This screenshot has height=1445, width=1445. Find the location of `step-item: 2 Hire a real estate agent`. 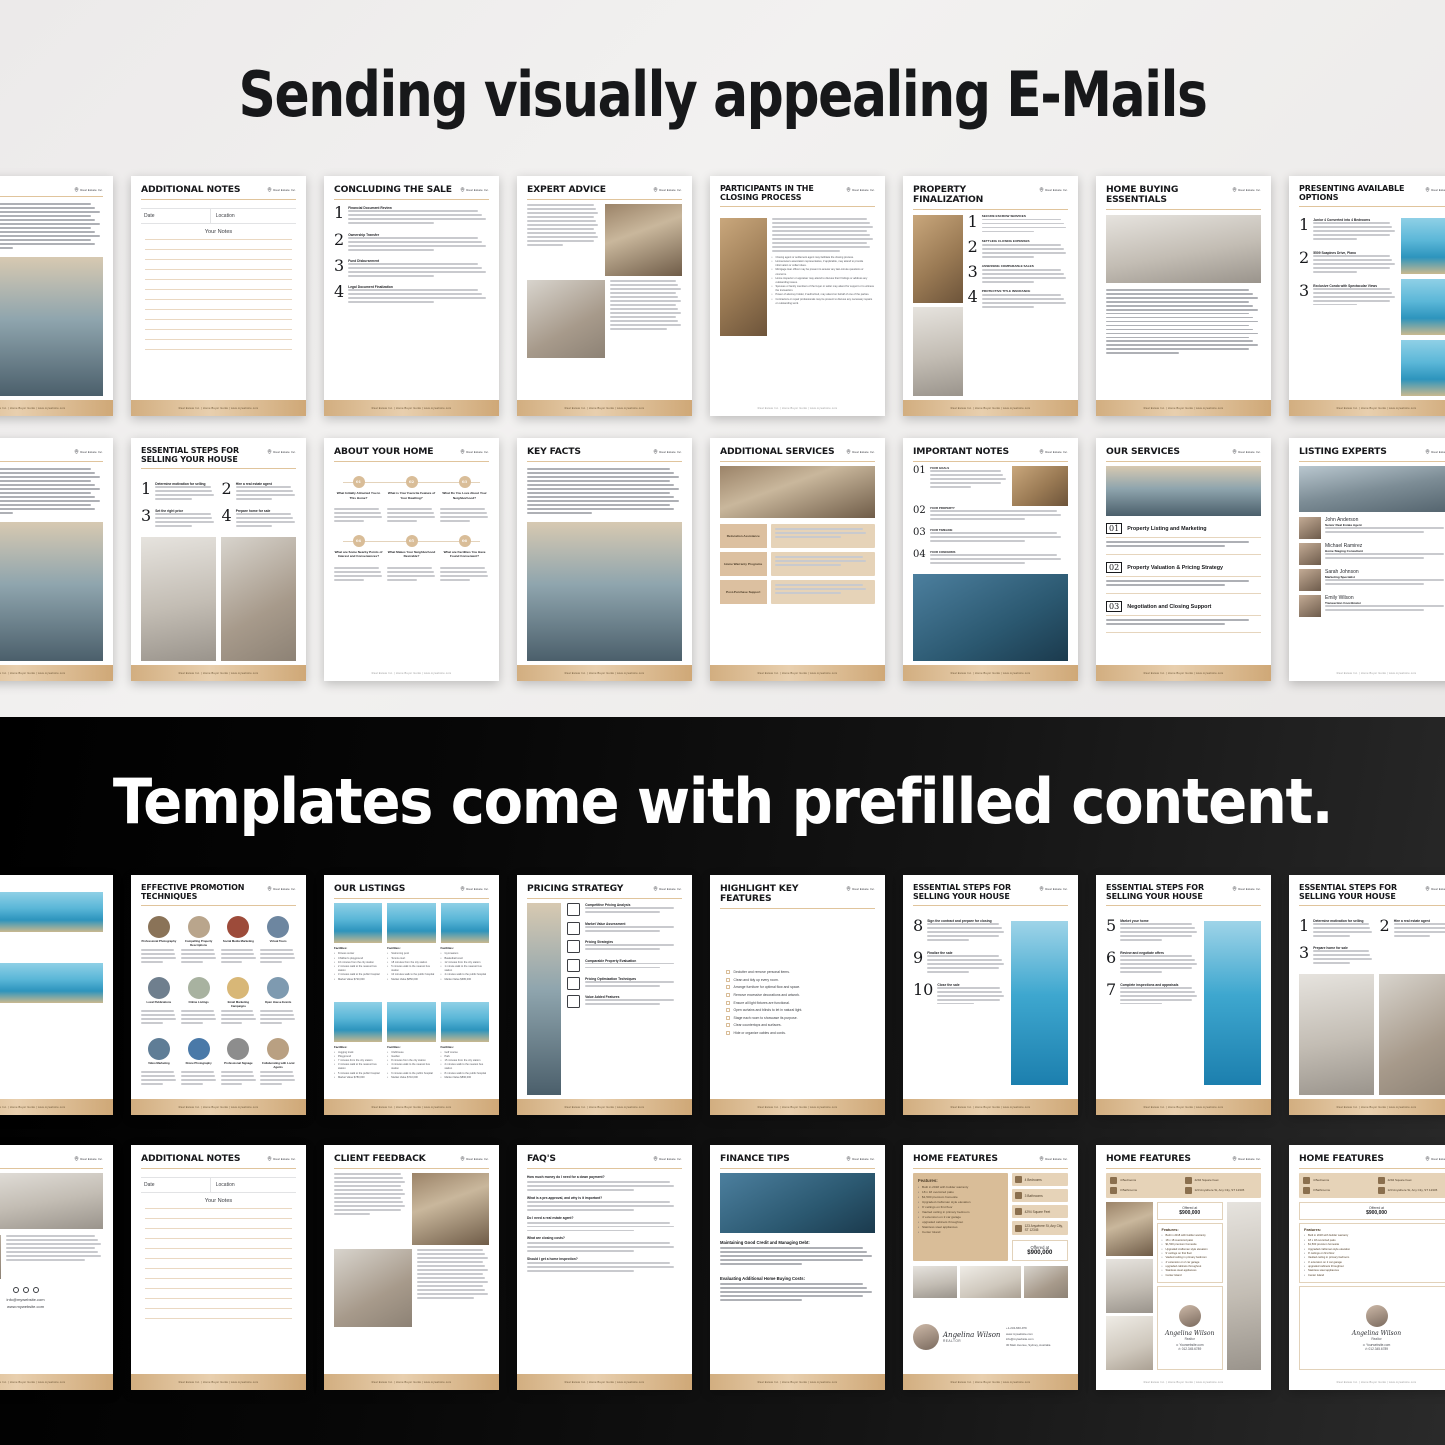

step-item: 2 Hire a real estate agent is located at coordinates (1412, 929).